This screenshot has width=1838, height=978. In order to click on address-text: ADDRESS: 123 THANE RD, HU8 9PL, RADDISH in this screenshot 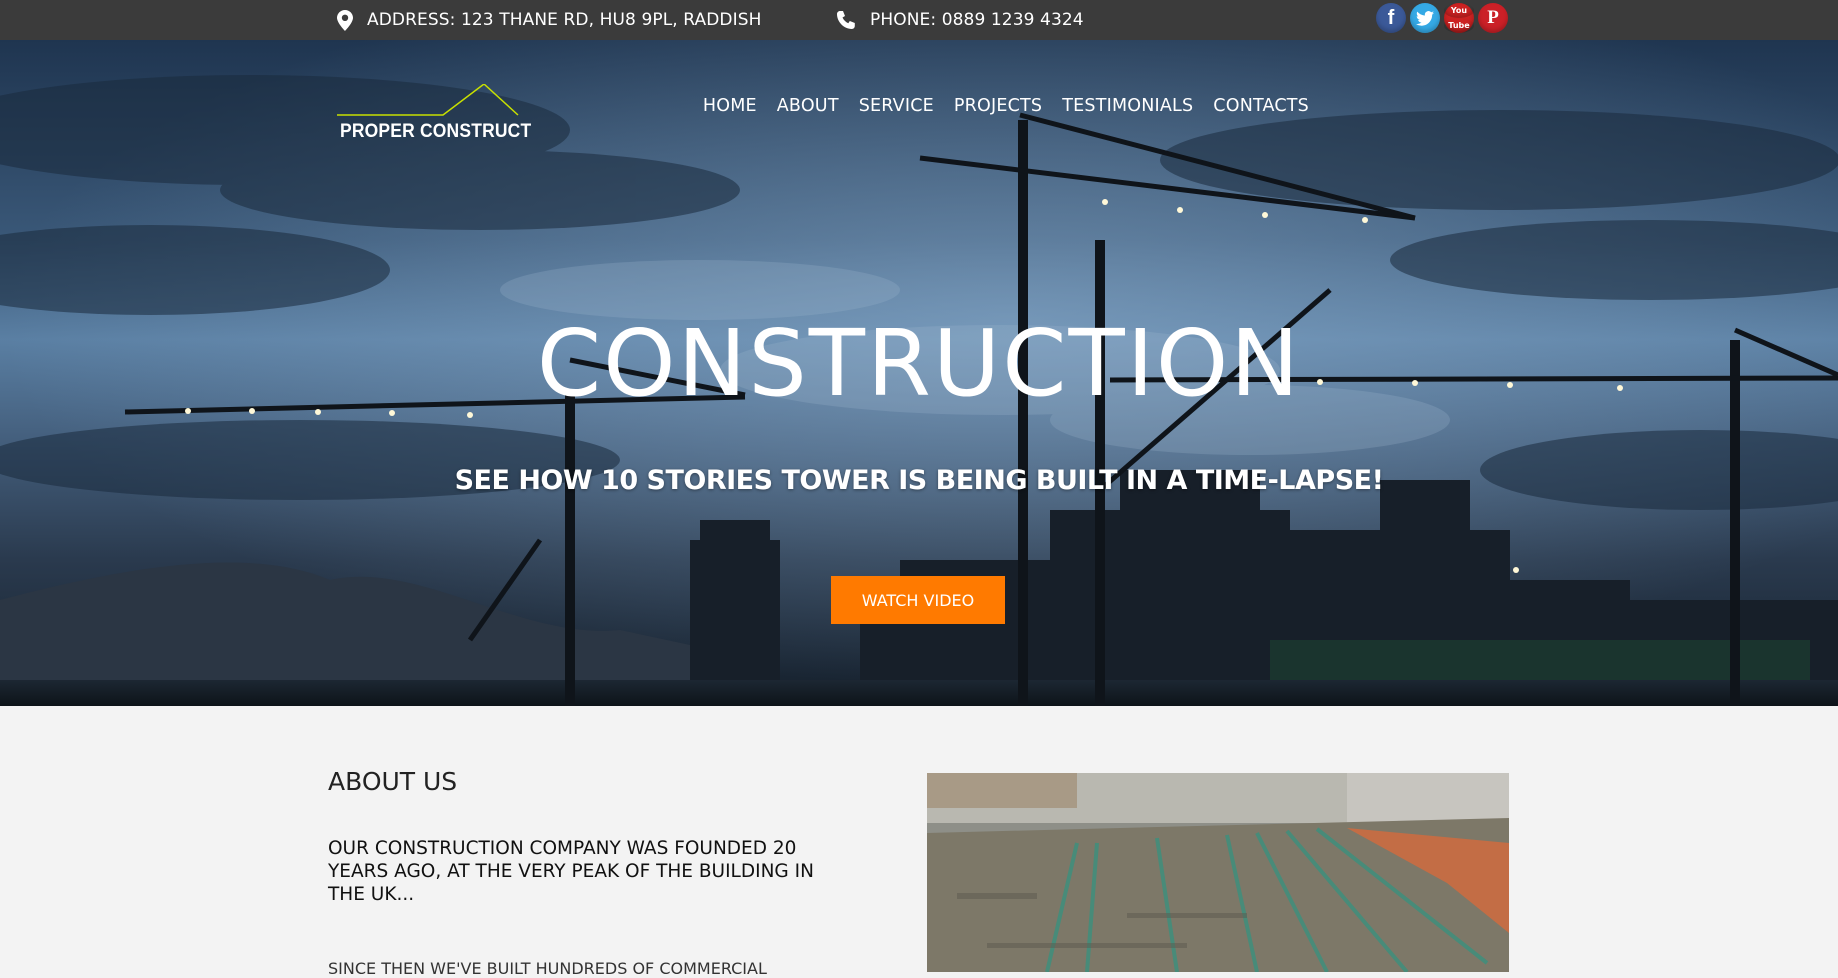, I will do `click(564, 20)`.